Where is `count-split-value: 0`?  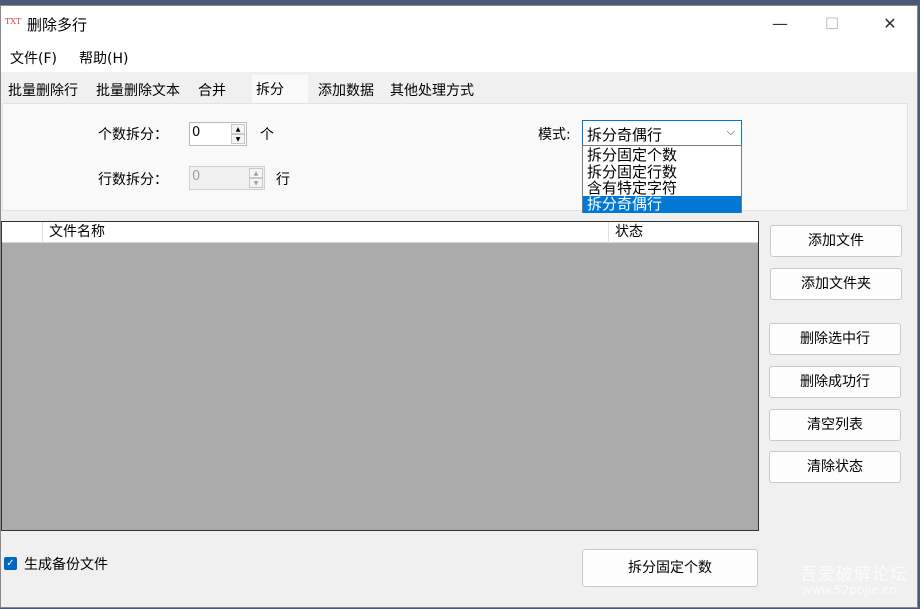
count-split-value: 0 is located at coordinates (196, 132).